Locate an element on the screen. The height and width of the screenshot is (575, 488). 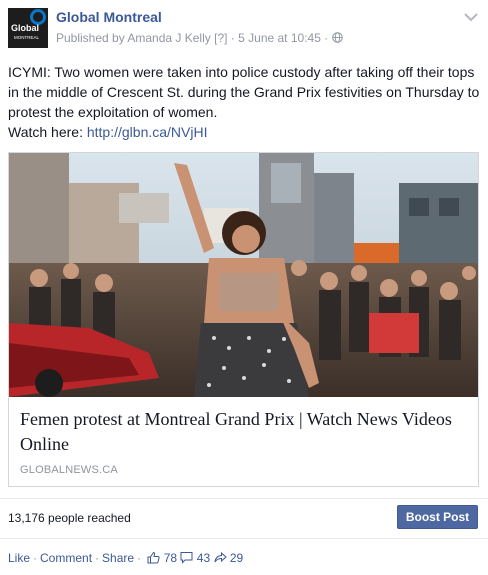
watch-link: http://glbn.ca/NVjHI is located at coordinates (147, 132).